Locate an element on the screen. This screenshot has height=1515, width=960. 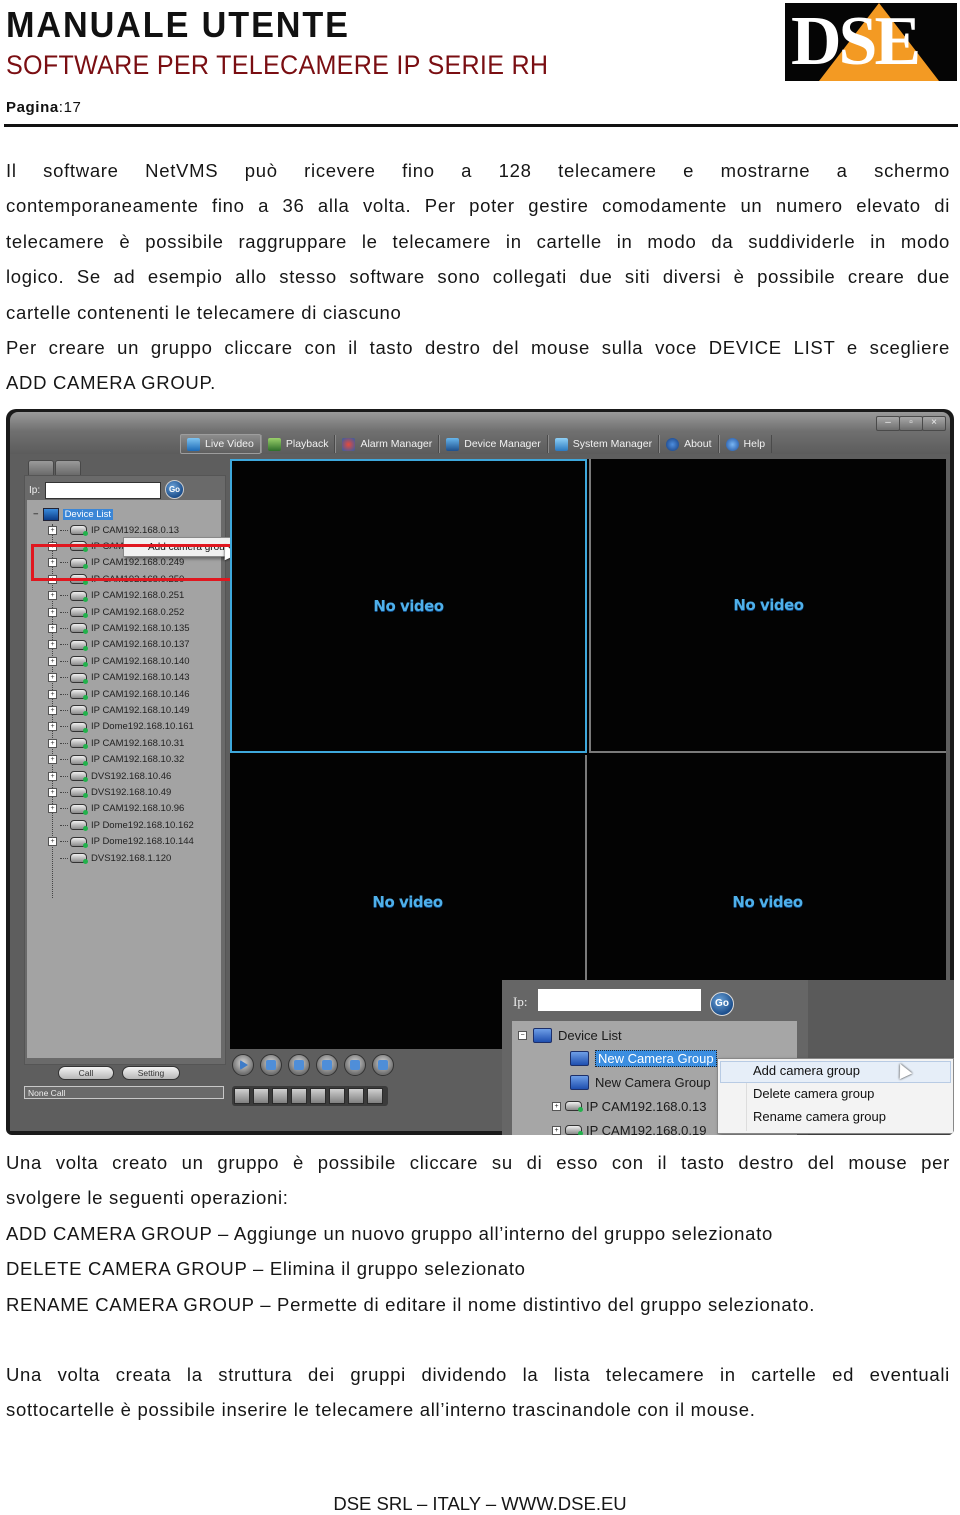
group-tab is located at coordinates (68, 468).